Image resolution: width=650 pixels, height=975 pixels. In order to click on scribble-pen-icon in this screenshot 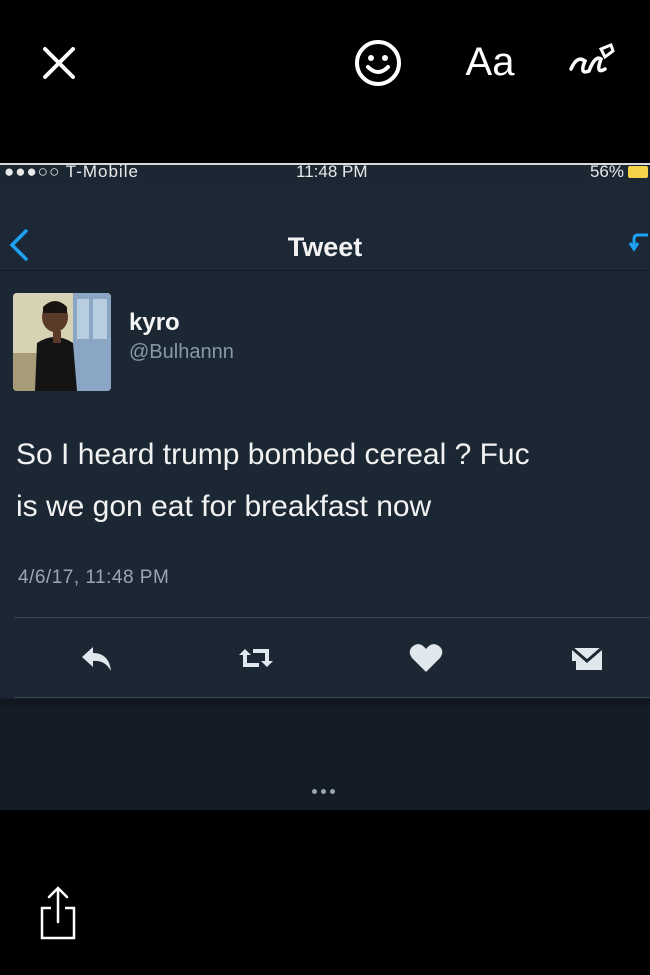, I will do `click(592, 58)`.